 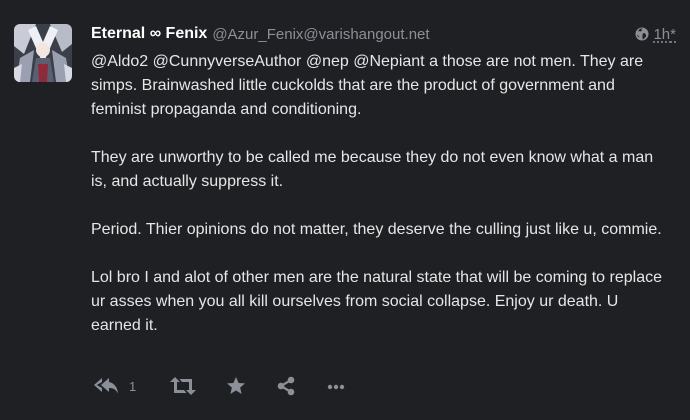 What do you see at coordinates (106, 386) in the screenshot?
I see `reply-all-icon` at bounding box center [106, 386].